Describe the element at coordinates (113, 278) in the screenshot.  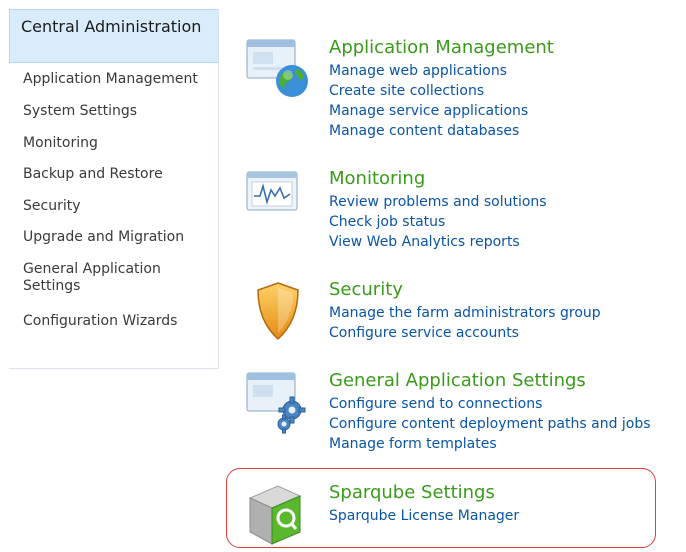
I see `nav-item-general-application-settings: General Application Settings` at that location.